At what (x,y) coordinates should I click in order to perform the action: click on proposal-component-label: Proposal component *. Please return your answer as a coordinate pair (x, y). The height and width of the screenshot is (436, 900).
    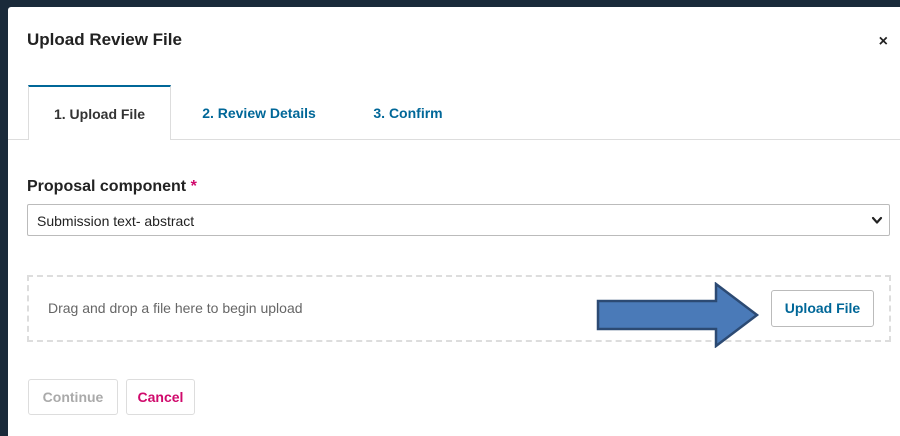
    Looking at the image, I should click on (112, 187).